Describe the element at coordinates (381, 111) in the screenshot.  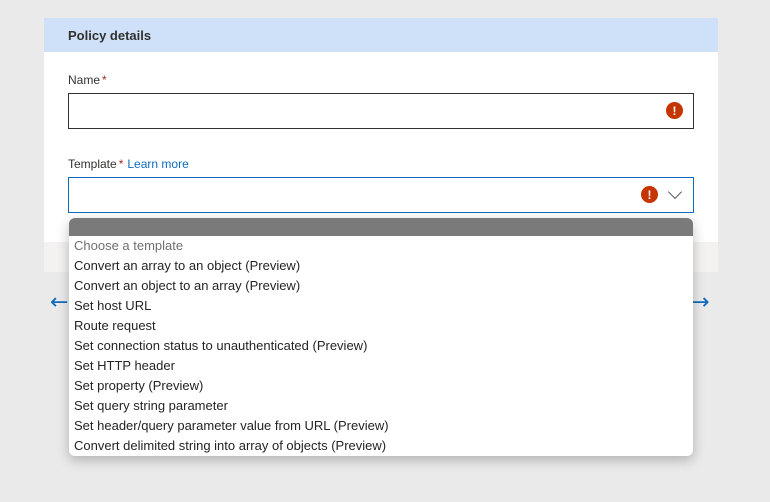
I see `name-input: !` at that location.